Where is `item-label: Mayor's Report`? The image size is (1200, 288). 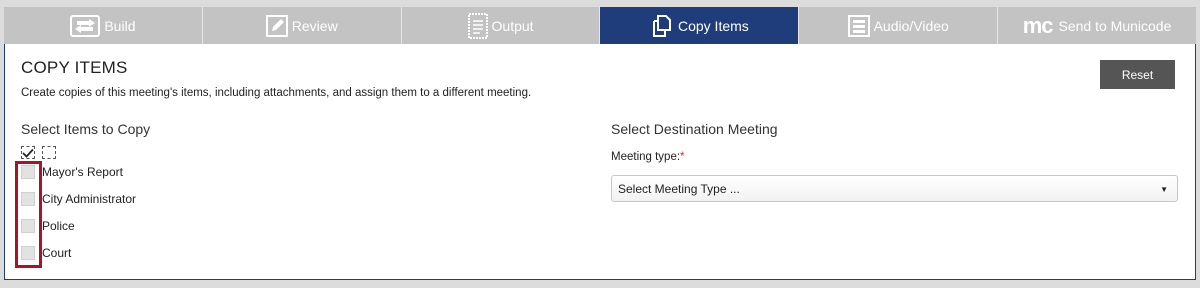
item-label: Mayor's Report is located at coordinates (82, 172).